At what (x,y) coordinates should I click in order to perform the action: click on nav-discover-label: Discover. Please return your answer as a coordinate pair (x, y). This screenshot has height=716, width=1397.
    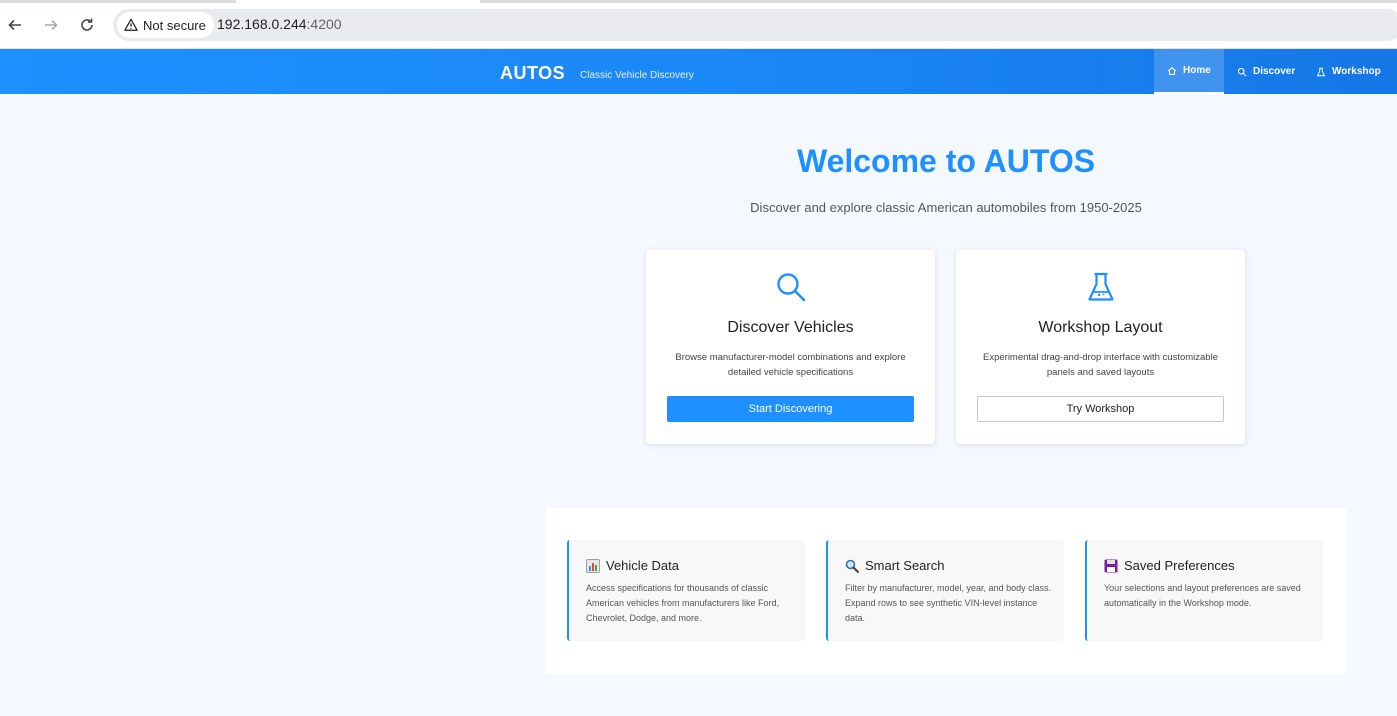
    Looking at the image, I should click on (1274, 71).